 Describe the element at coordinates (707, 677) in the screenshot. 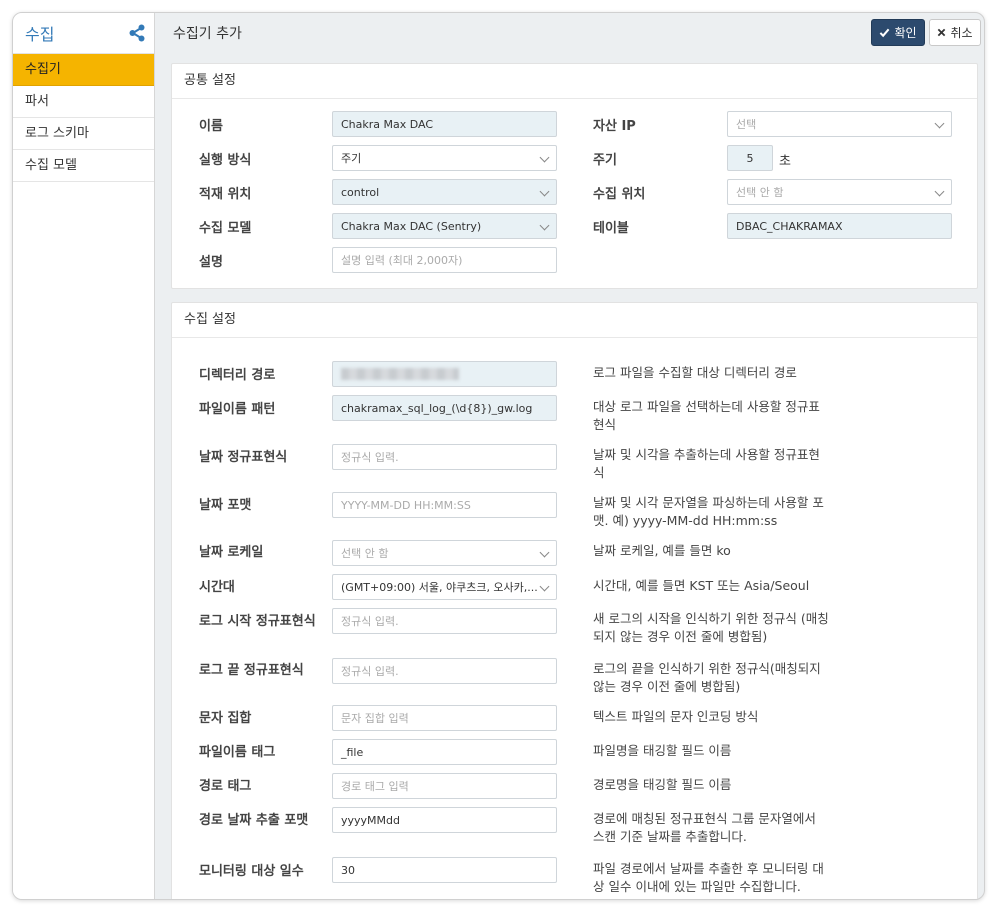

I see `log-end-regex-desc: 로그의 끝을 인식하기 위한 정규식(매칭되지 않는 경우 이전 줄에 병합됨)` at that location.